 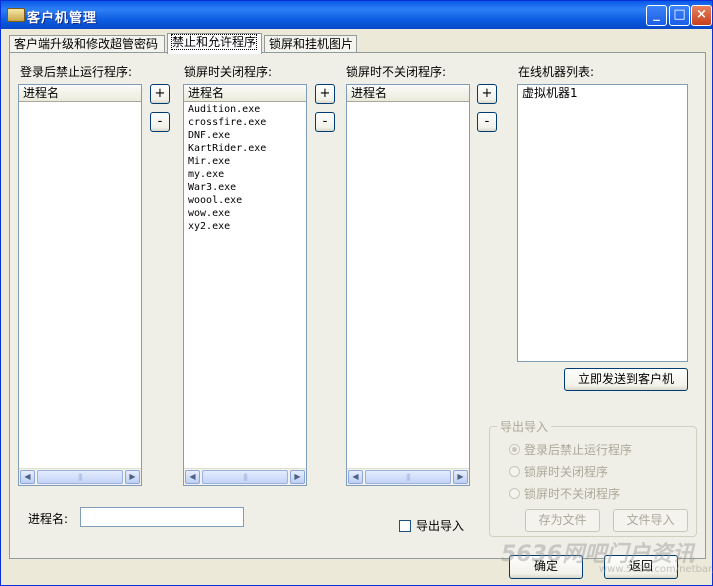 I want to click on list-item: 虚拟机器1, so click(x=604, y=93).